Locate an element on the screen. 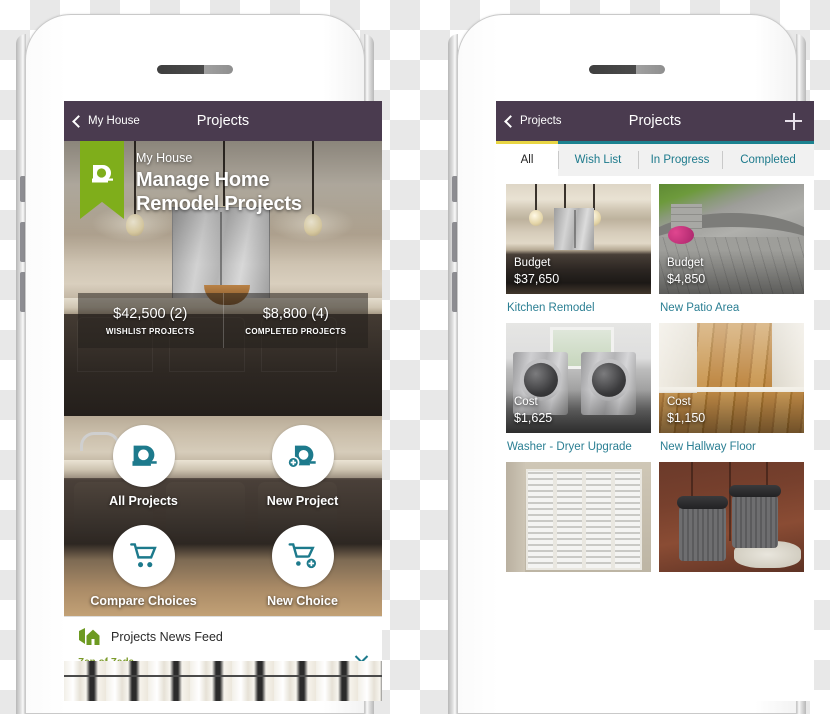  tab-wish-list: Wish List is located at coordinates (598, 158).